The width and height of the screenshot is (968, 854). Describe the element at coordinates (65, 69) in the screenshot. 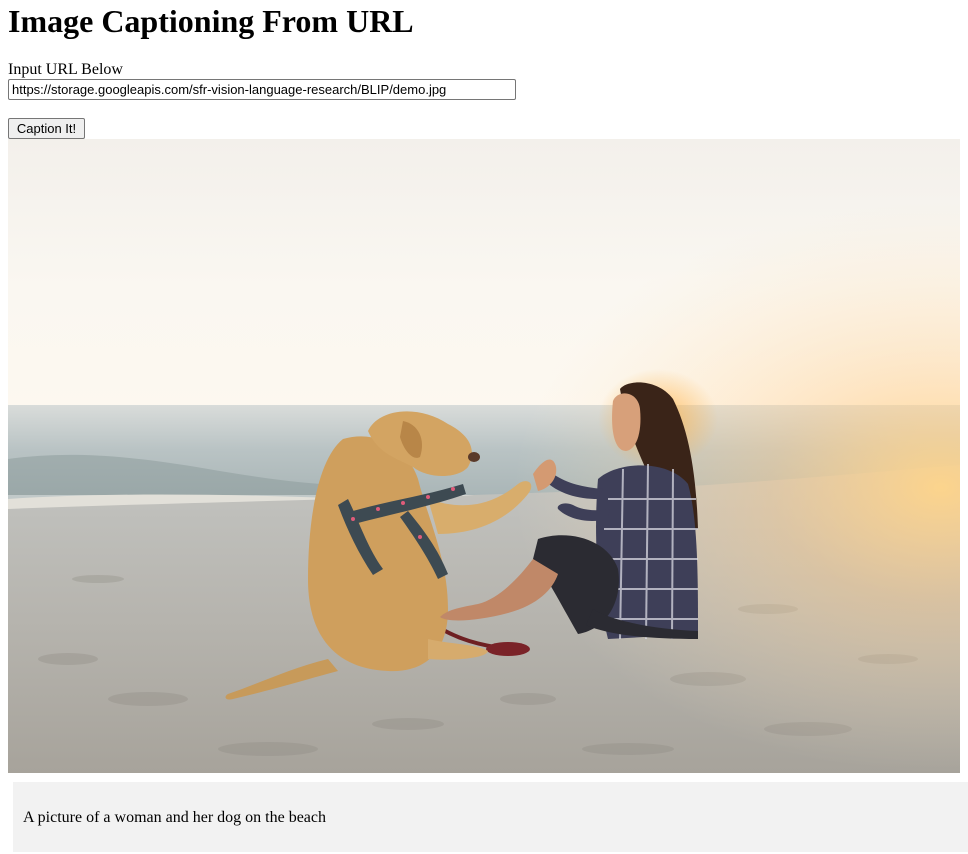

I see `url-input-label: Input URL Below` at that location.